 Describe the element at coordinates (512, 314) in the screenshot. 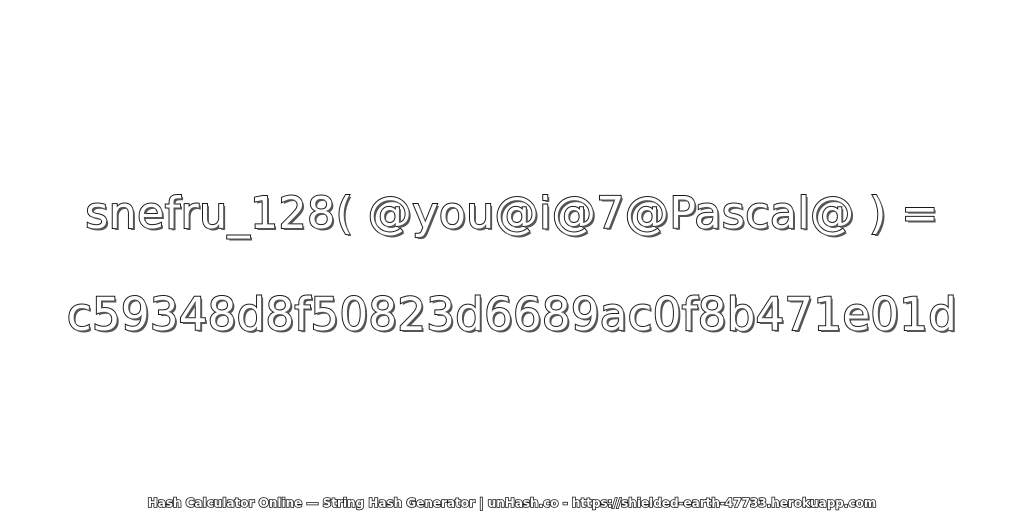

I see `hash-result-text: c59348d8f50823d6689ac0f8b471e01d` at that location.